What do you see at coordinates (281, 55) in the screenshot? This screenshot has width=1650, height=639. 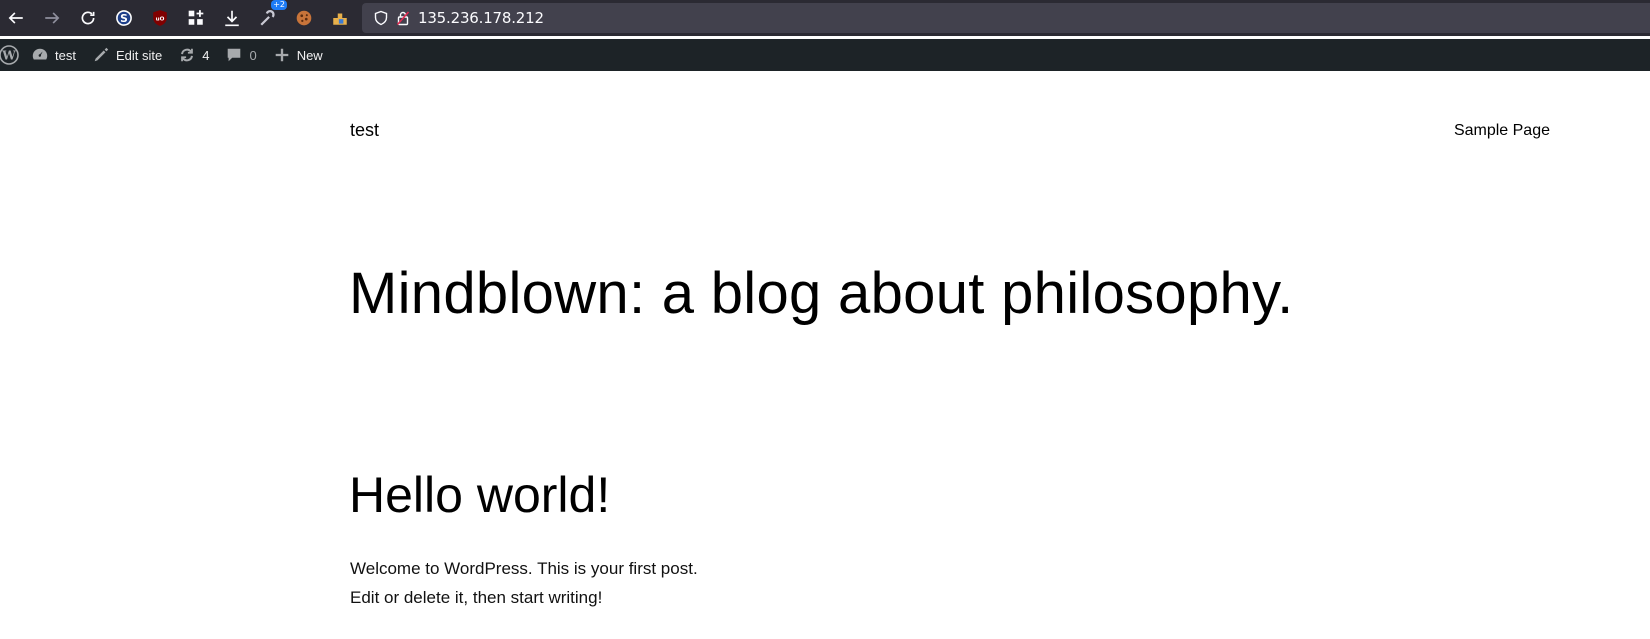 I see `plus-icon` at bounding box center [281, 55].